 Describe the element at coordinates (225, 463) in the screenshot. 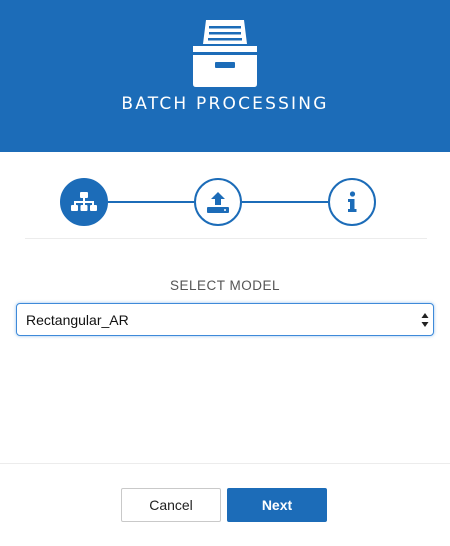

I see `footer-divider` at that location.